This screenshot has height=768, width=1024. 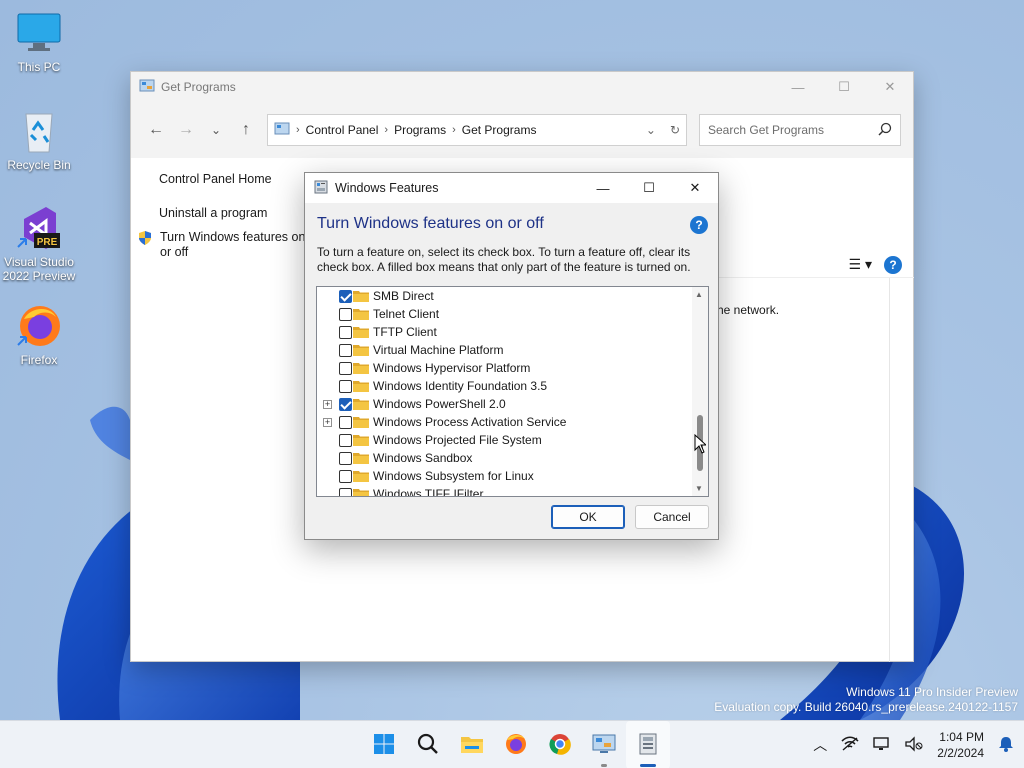 I want to click on up-button: ↑, so click(x=246, y=130).